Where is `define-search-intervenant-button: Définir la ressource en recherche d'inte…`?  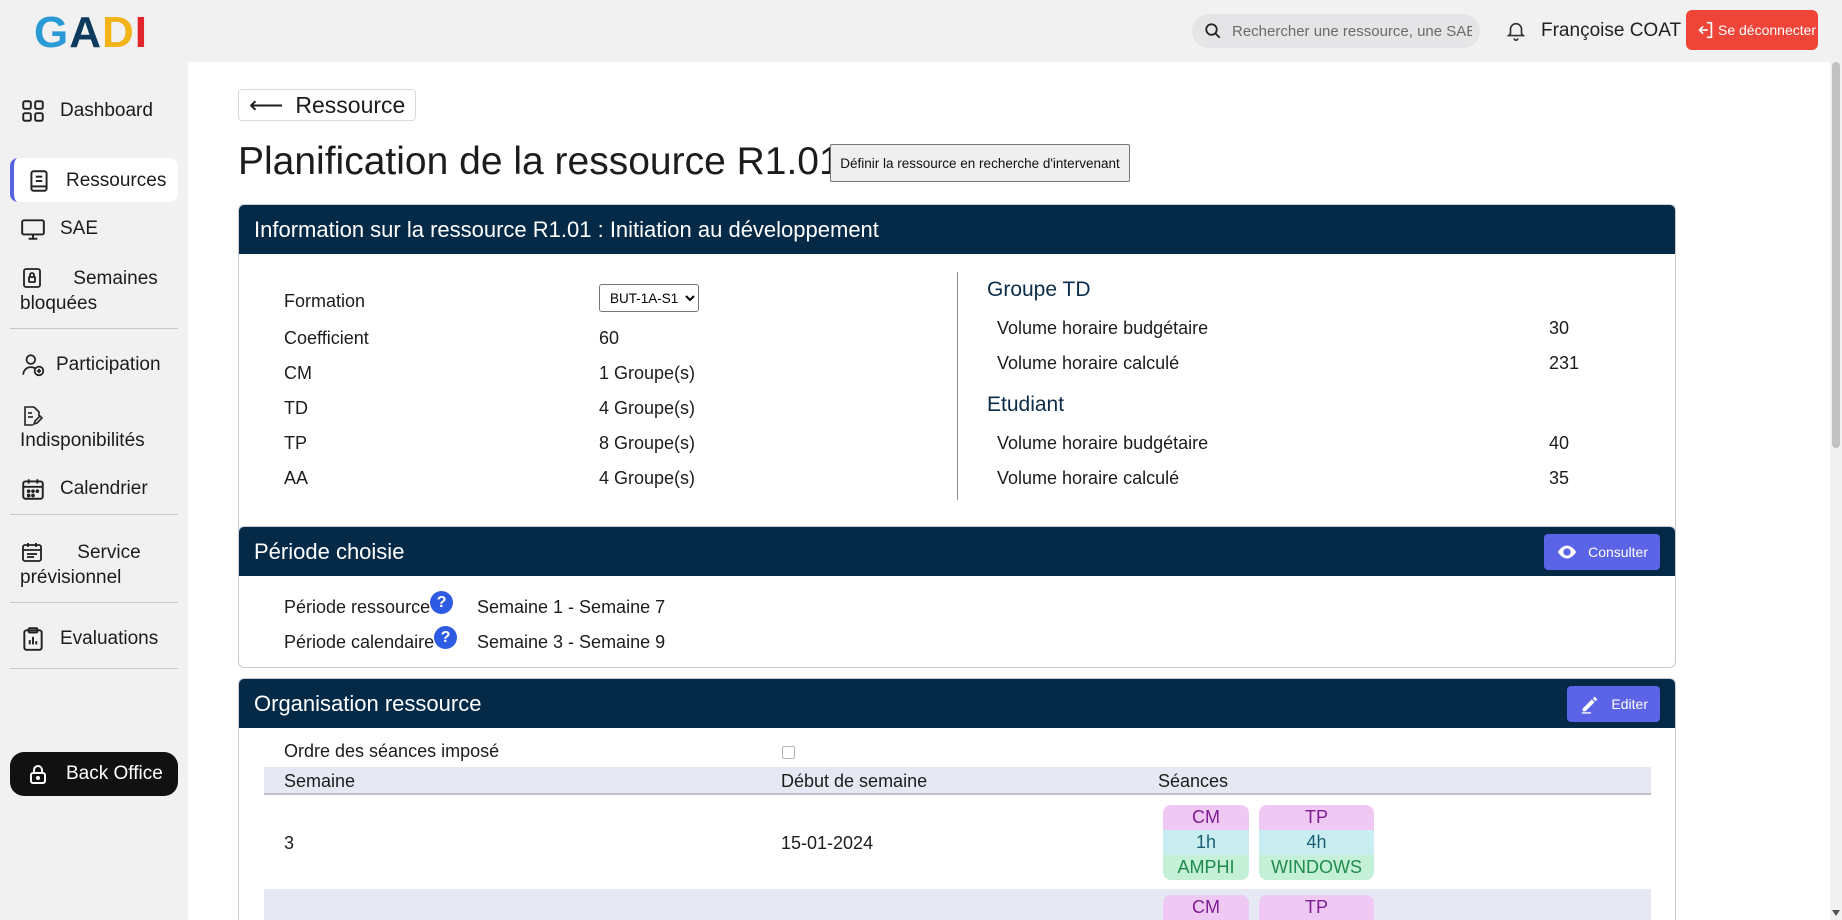
define-search-intervenant-button: Définir la ressource en recherche d'inte… is located at coordinates (980, 163).